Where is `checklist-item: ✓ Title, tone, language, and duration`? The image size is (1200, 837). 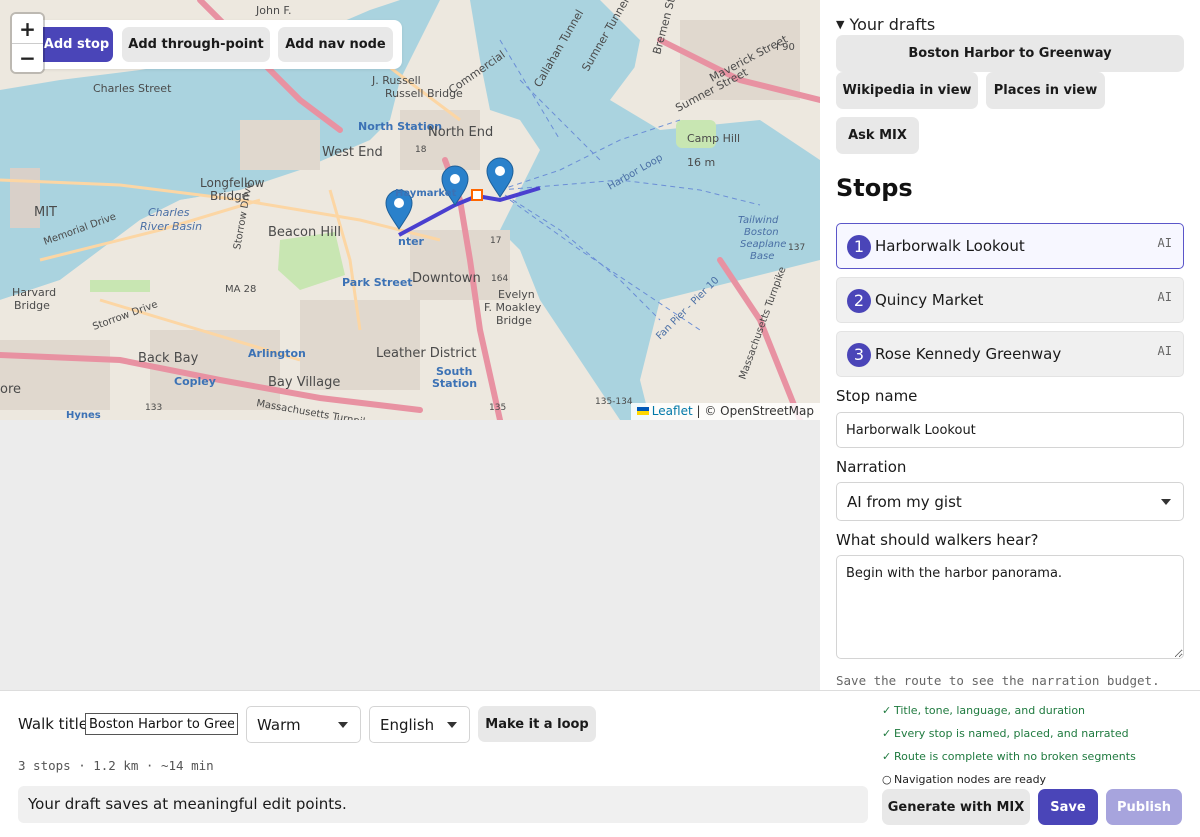 checklist-item: ✓ Title, tone, language, and duration is located at coordinates (984, 710).